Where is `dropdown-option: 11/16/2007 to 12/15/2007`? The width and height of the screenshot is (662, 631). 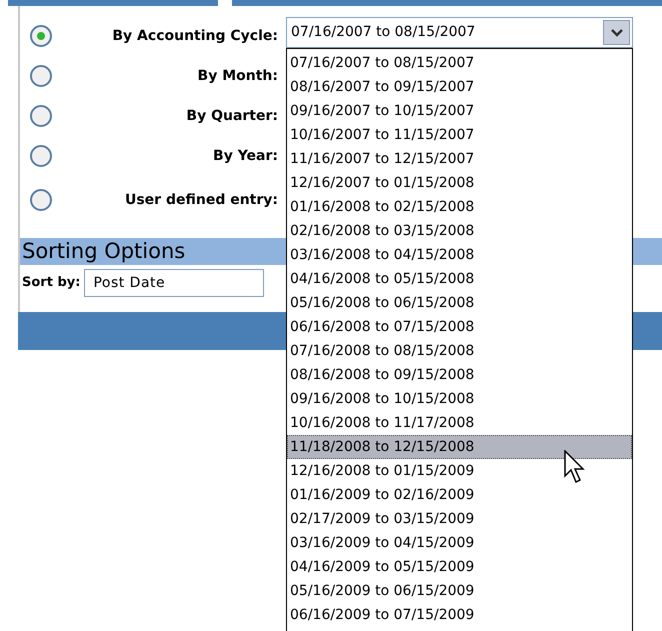
dropdown-option: 11/16/2007 to 12/15/2007 is located at coordinates (459, 159).